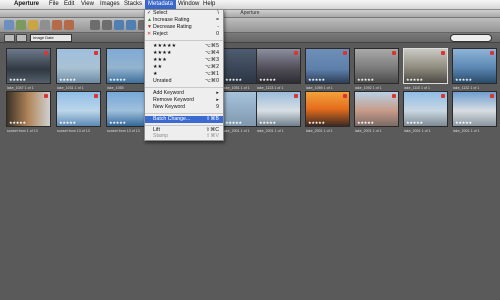  I want to click on thumbnail: ★★★★★ lake_1031 1 of 1, so click(78, 69).